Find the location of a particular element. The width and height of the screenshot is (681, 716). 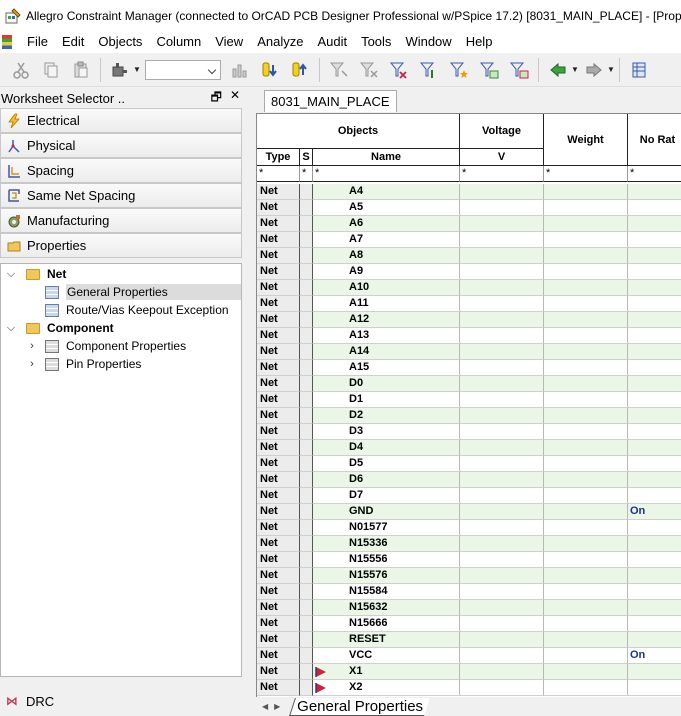

cell-name: N15556 is located at coordinates (386, 560).